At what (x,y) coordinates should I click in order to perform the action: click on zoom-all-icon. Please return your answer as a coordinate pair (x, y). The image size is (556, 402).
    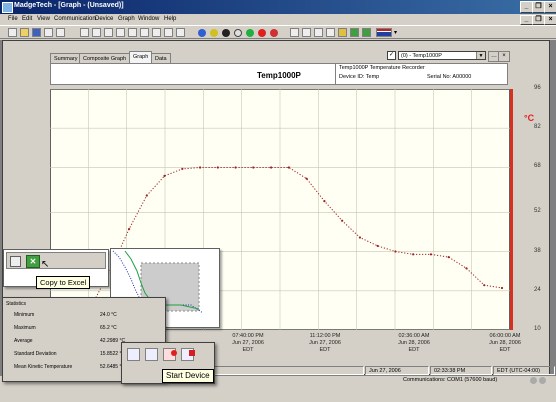
    Looking at the image, I should click on (168, 32).